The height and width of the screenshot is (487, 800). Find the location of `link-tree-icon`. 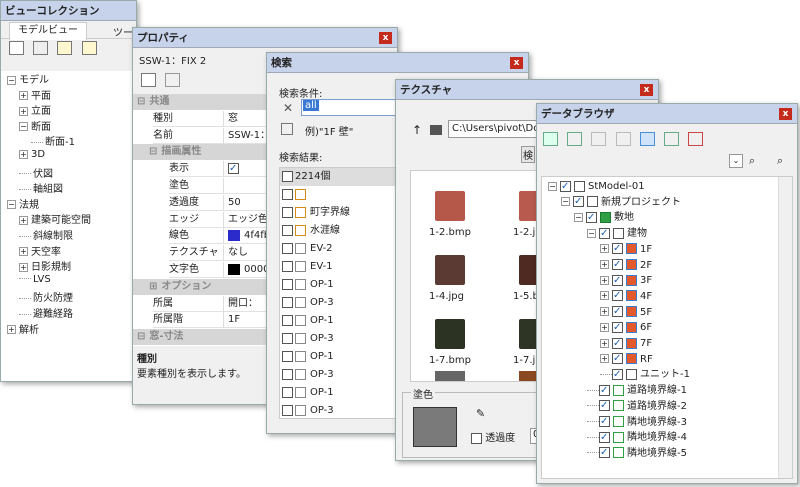

link-tree-icon is located at coordinates (647, 139).